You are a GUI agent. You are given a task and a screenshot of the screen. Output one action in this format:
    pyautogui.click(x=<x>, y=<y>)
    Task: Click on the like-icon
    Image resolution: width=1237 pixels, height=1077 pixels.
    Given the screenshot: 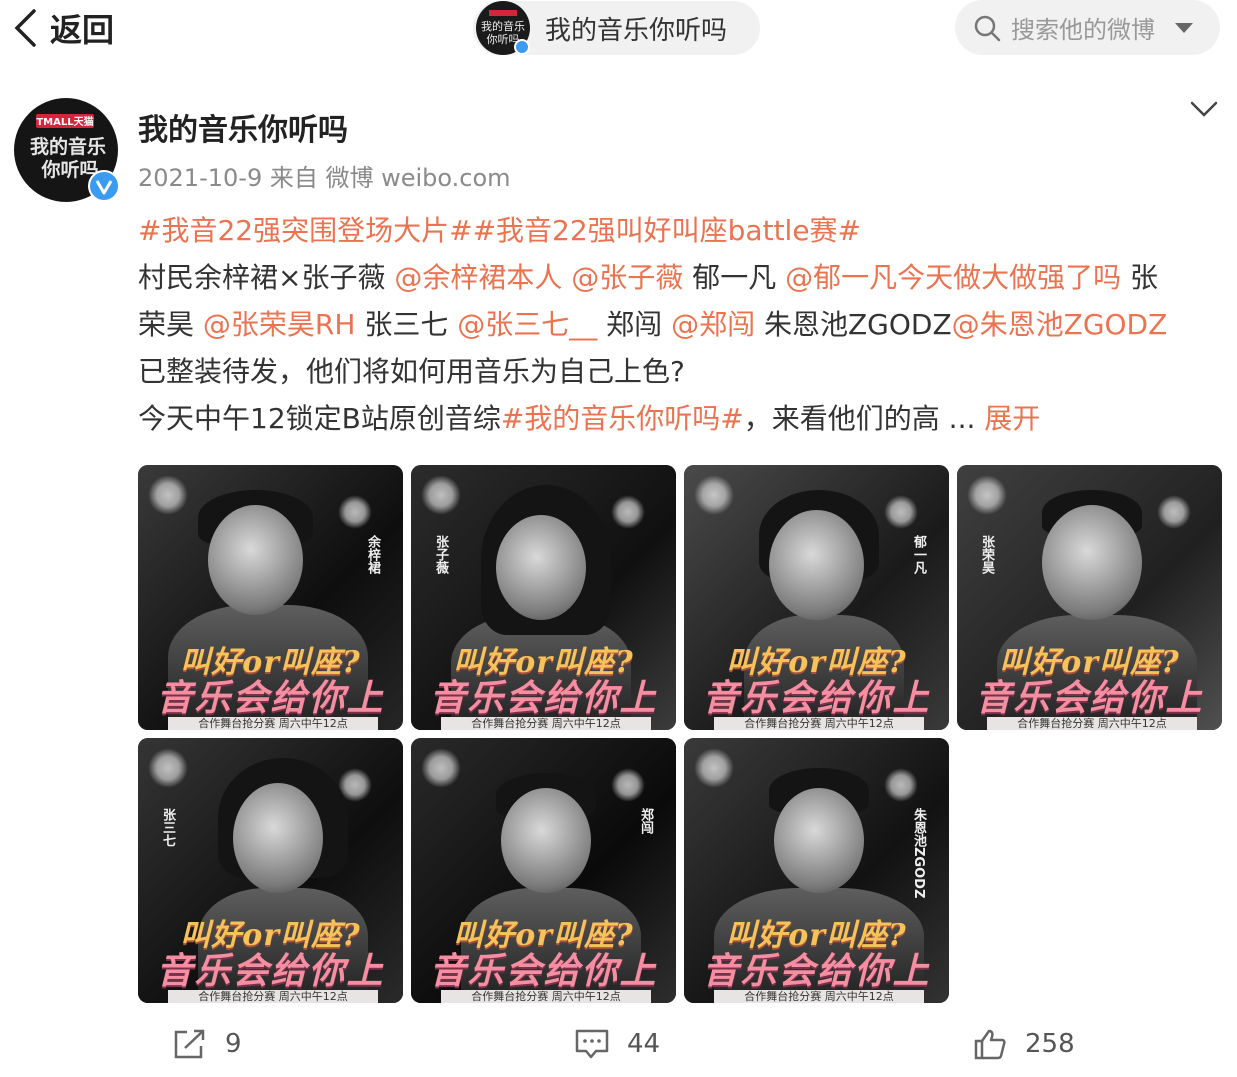 What is the action you would take?
    pyautogui.click(x=990, y=1044)
    